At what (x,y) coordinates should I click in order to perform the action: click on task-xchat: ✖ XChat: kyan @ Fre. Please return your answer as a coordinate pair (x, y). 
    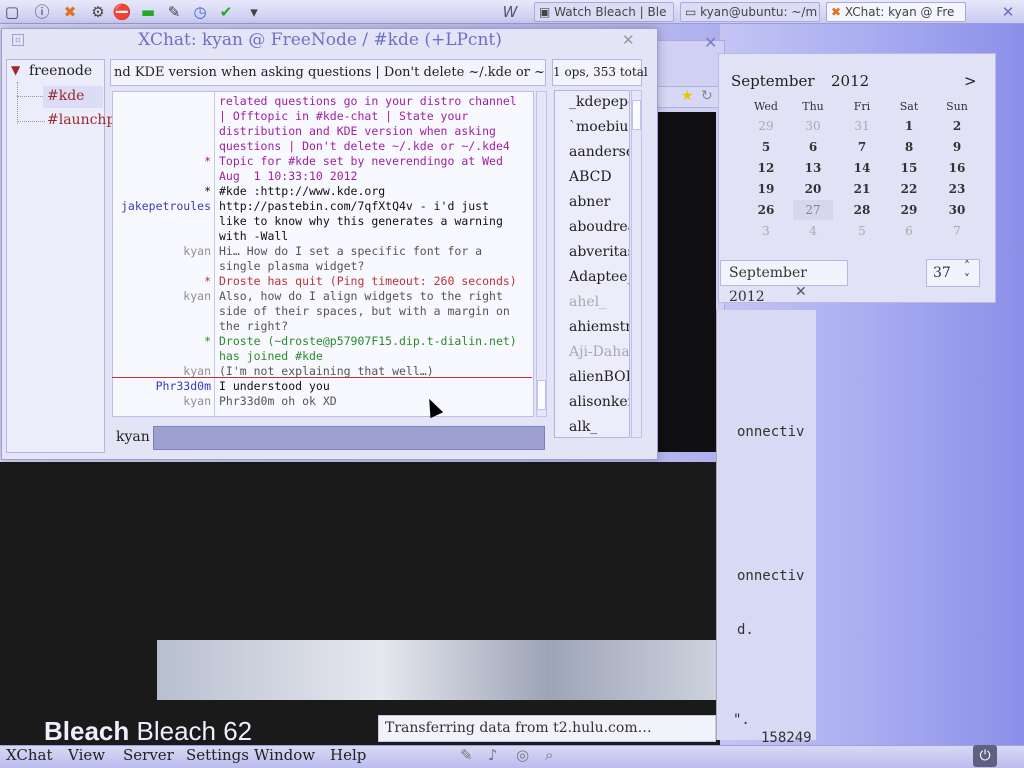
    Looking at the image, I should click on (896, 12).